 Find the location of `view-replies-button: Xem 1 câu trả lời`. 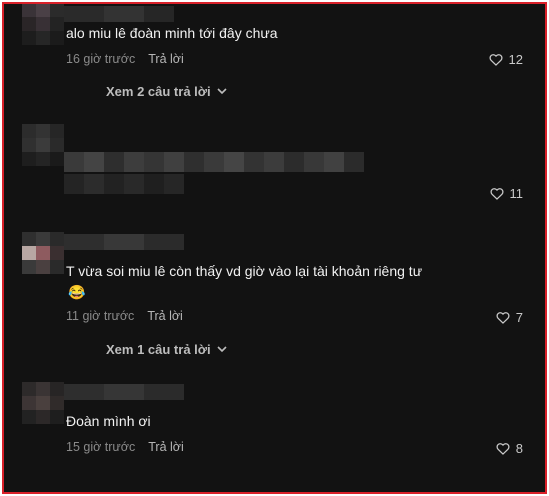

view-replies-button: Xem 1 câu trả lời is located at coordinates (166, 349).